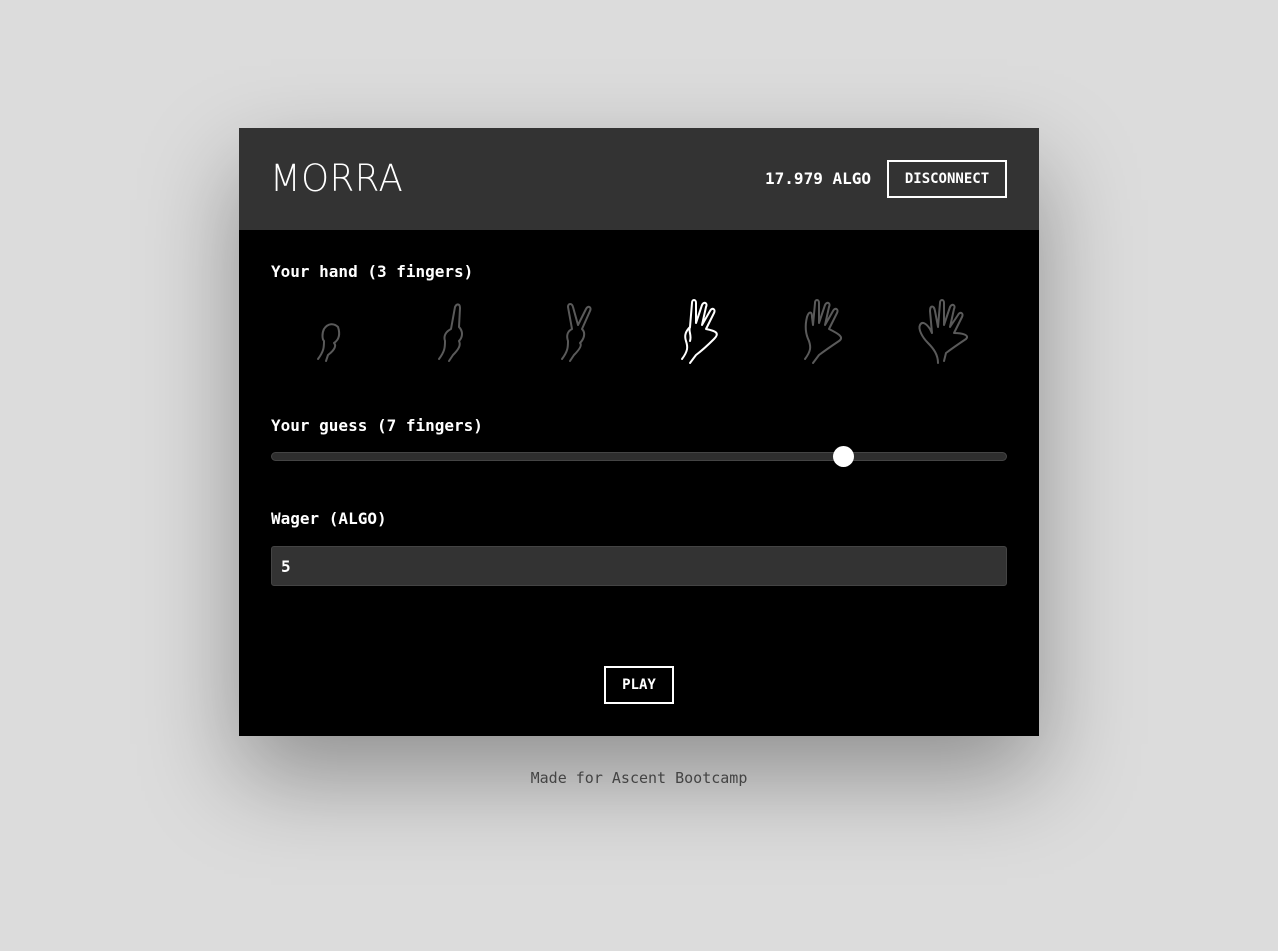 The height and width of the screenshot is (951, 1278). Describe the element at coordinates (943, 331) in the screenshot. I see `open-hand-icon` at that location.